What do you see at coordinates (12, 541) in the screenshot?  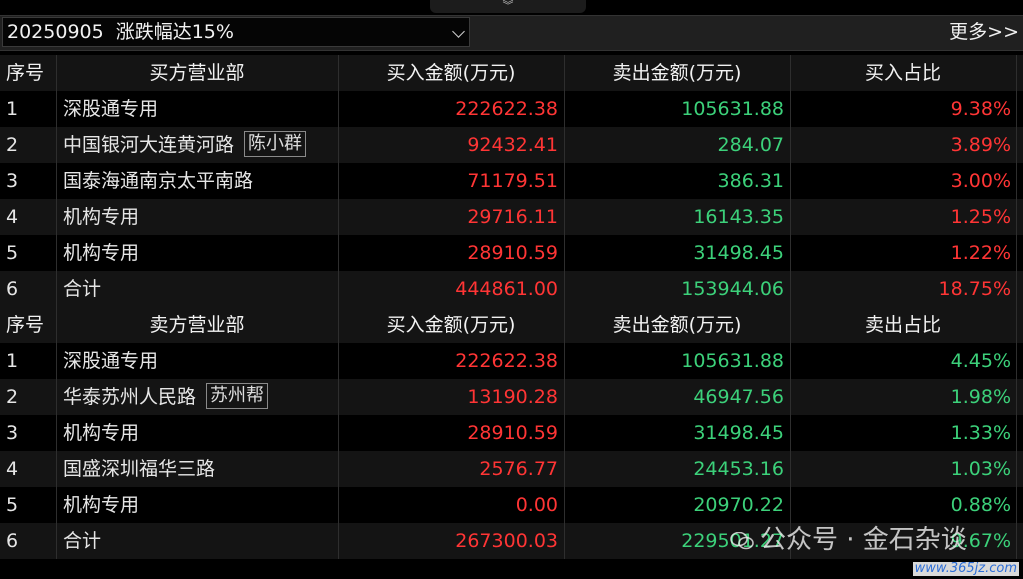 I see `row-number: 6` at bounding box center [12, 541].